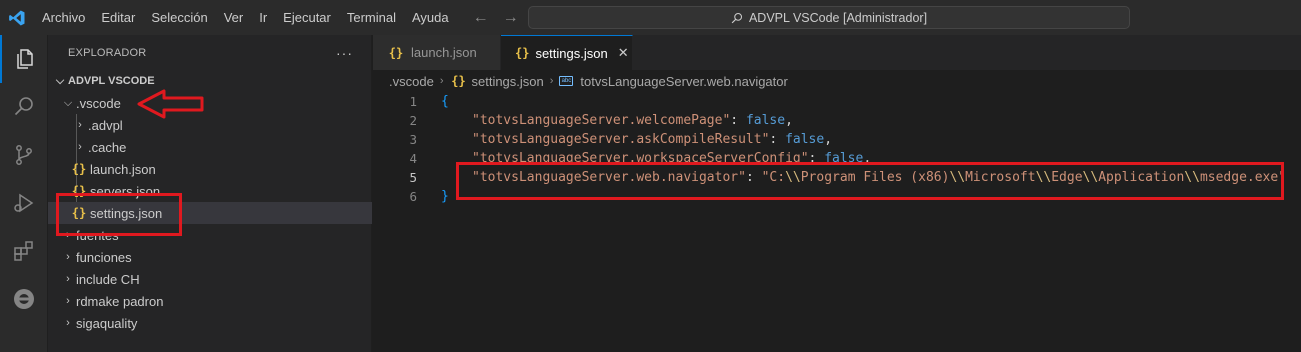  Describe the element at coordinates (210, 103) in the screenshot. I see `tree-item-vscode: ⌵ .vscode` at that location.